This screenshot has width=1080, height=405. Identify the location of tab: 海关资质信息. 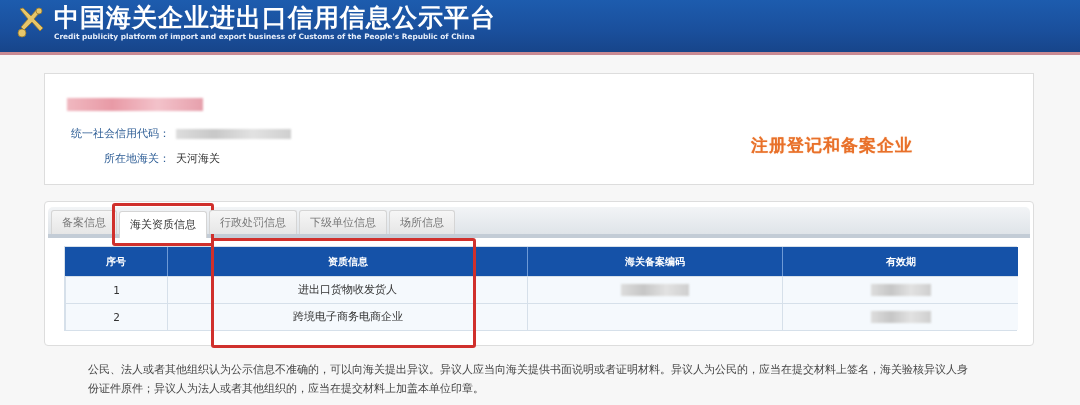
(163, 224).